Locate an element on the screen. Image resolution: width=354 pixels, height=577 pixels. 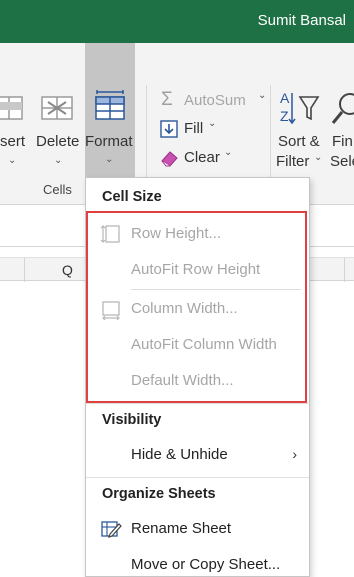
magnifier-icon is located at coordinates (342, 108).